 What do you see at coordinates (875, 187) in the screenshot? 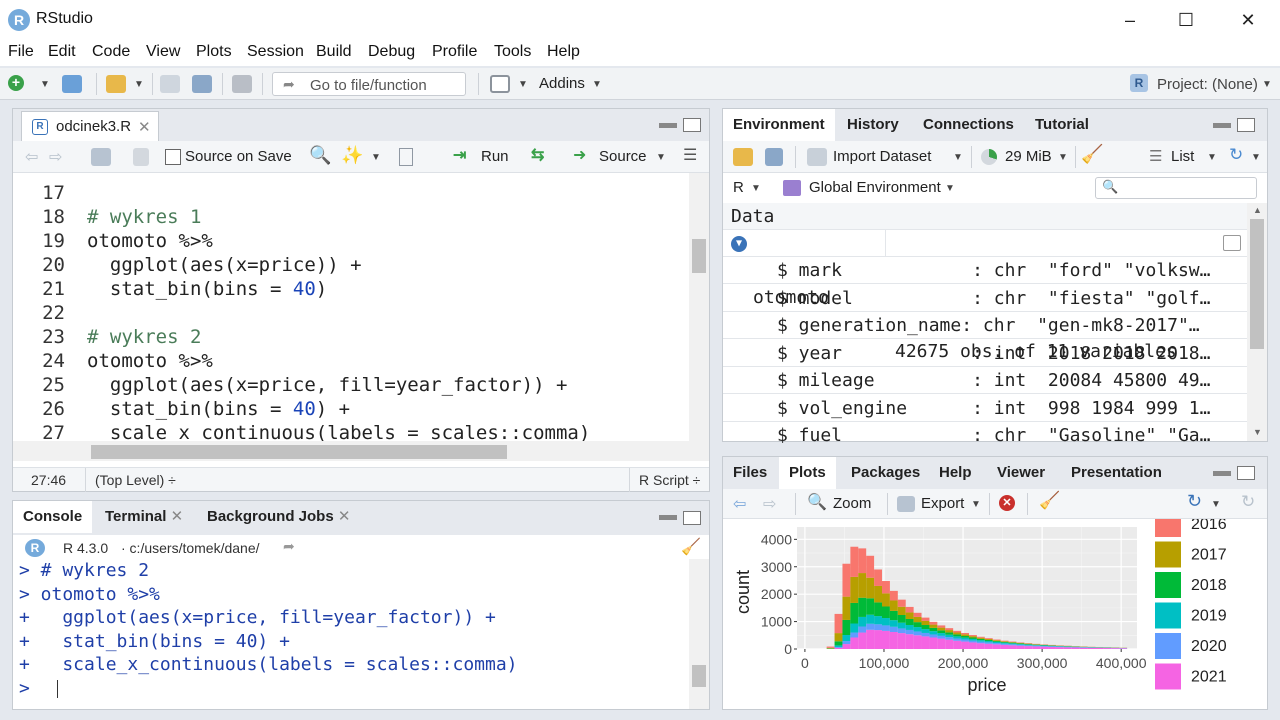
I see `environment-scope-selector: Global Environment` at bounding box center [875, 187].